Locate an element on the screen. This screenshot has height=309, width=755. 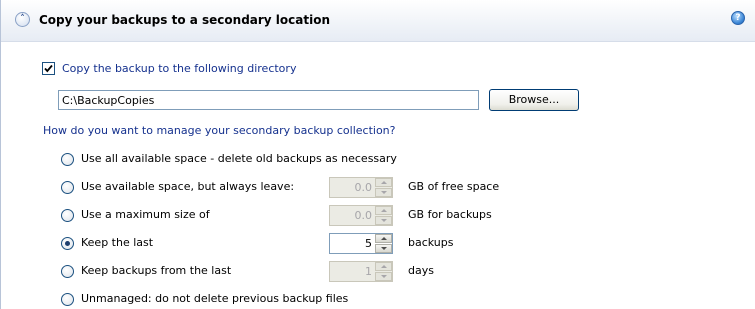
keep-last-stepper: 5 is located at coordinates (361, 243).